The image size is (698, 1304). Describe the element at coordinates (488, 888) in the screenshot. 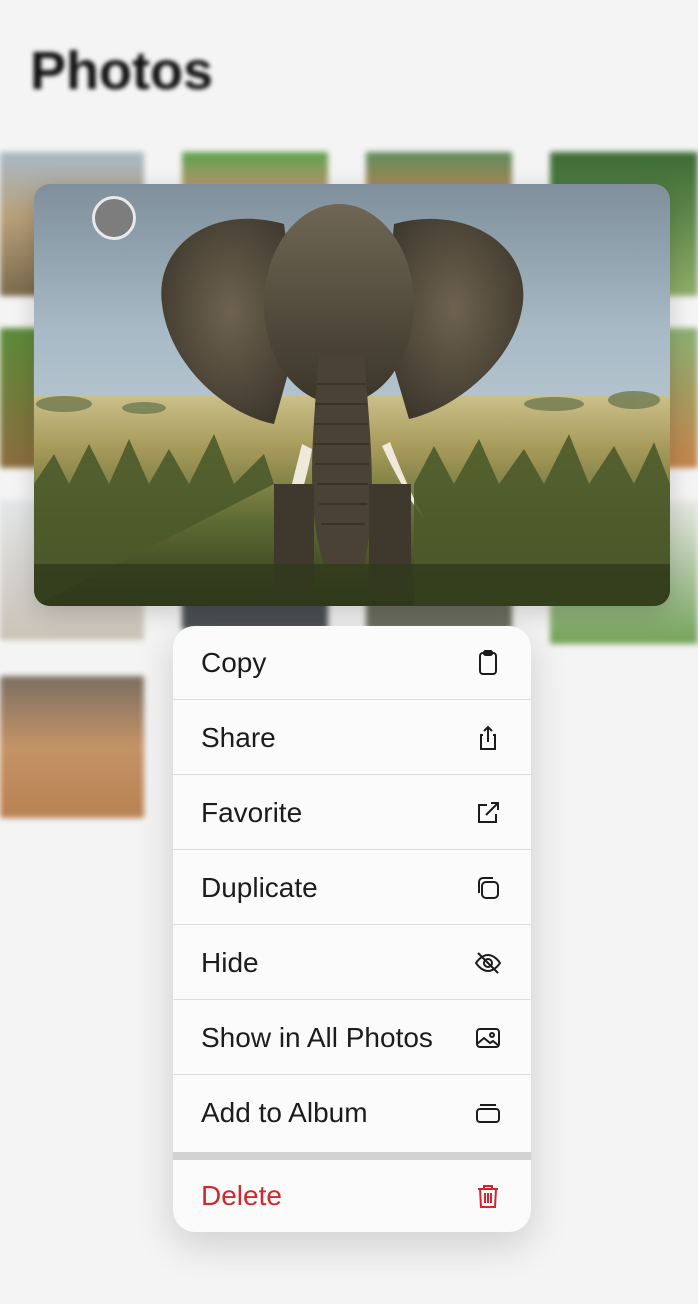

I see `duplicate-icon` at that location.